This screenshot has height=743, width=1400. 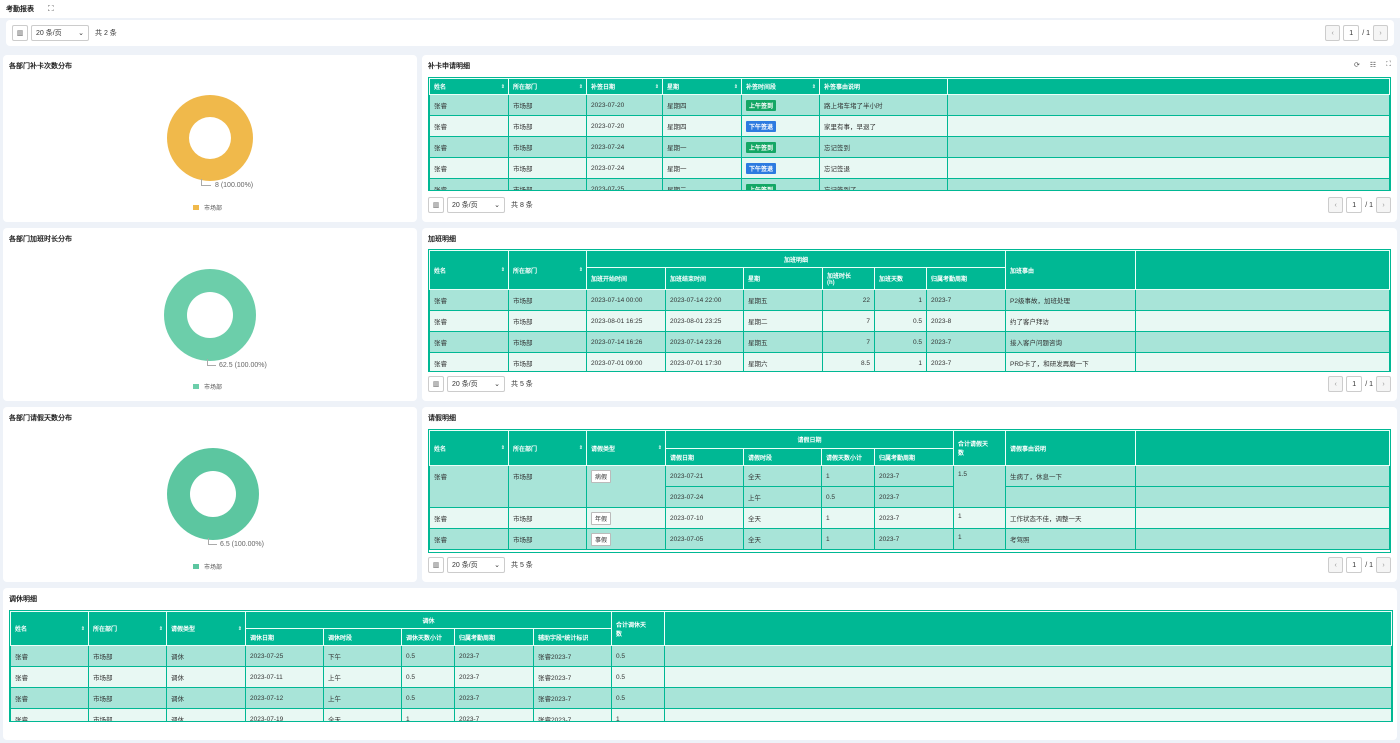 What do you see at coordinates (701, 677) in the screenshot?
I see `table-row: 张睿 市场部 调休 2023-07-11 上午 0.5 2023-7 张睿2023-7 0.5` at bounding box center [701, 677].